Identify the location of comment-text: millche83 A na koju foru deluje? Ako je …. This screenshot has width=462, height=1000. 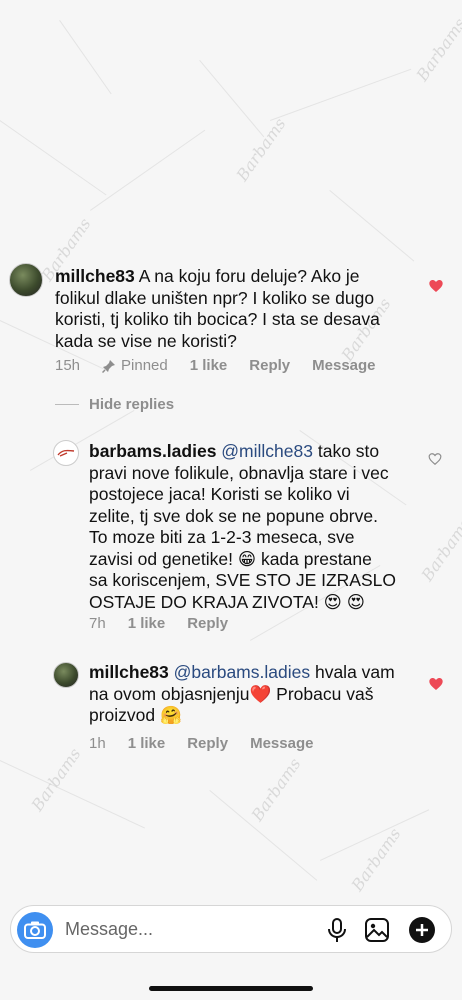
(240, 309).